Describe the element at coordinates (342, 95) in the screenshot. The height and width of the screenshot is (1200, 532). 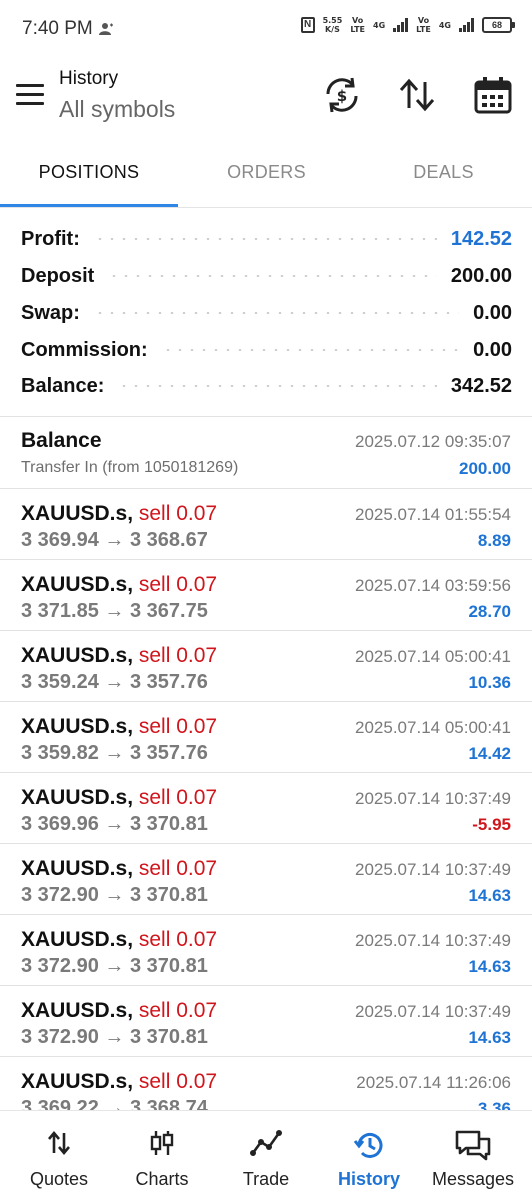
I see `currency-refresh-icon: $` at that location.